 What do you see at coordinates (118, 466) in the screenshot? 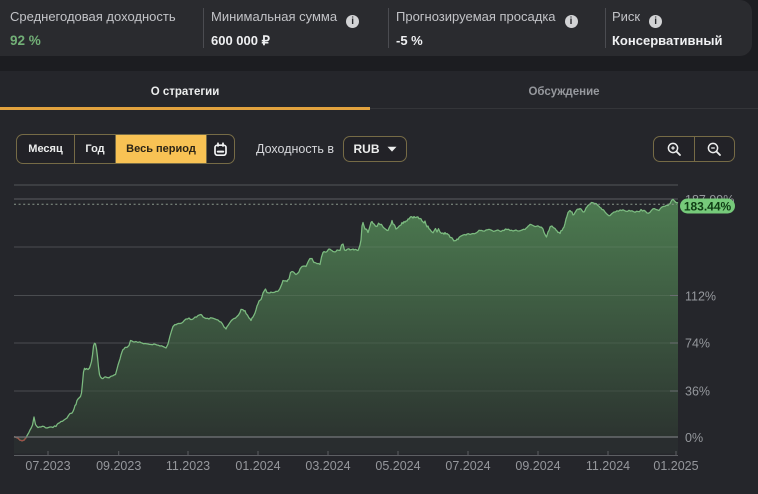
I see `svg-text: 09.2023` at bounding box center [118, 466].